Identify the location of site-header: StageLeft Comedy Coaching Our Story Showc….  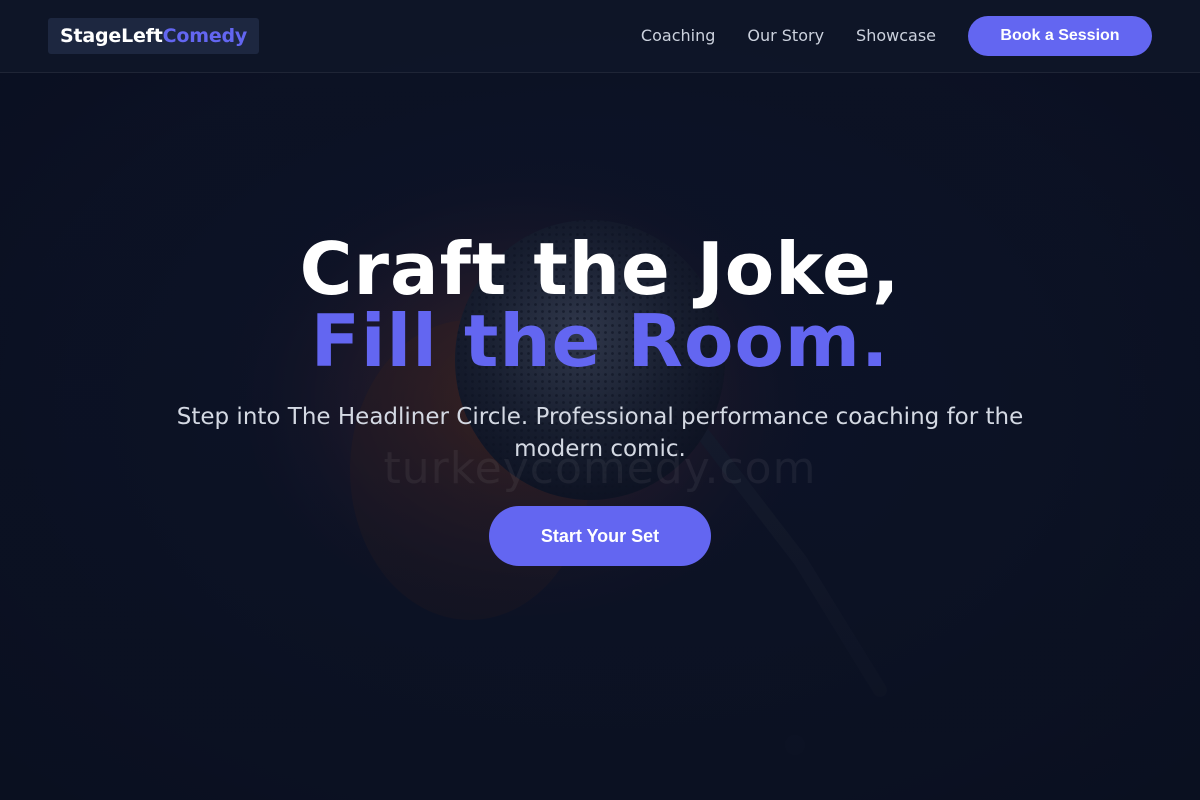
(600, 36).